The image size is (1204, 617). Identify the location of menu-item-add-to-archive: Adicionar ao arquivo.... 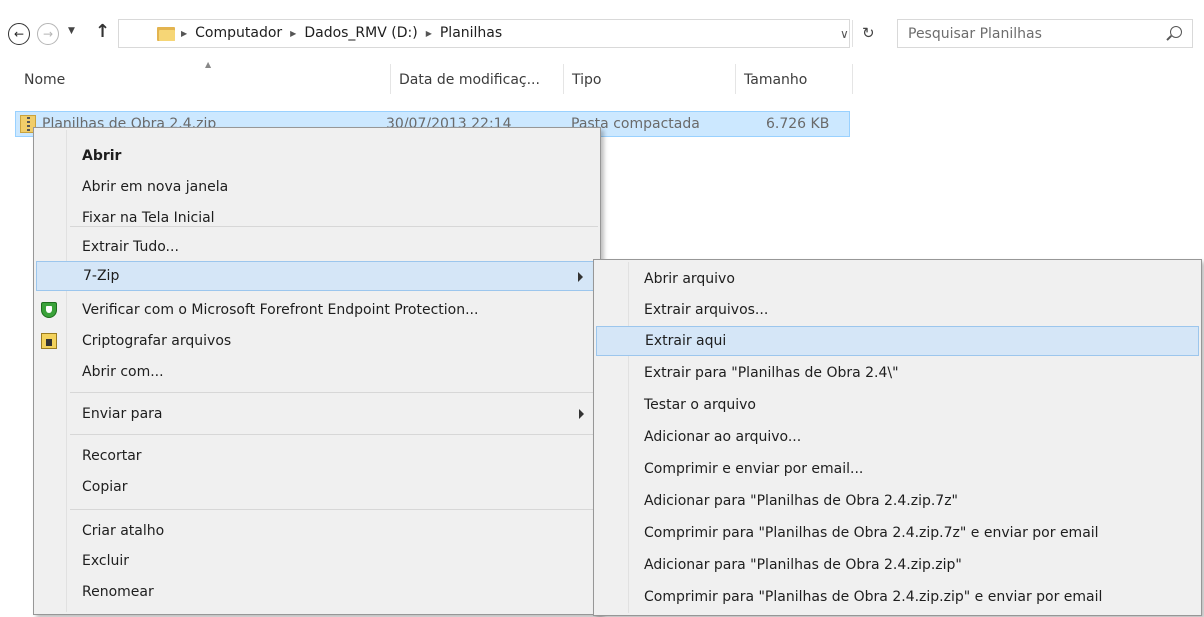
(897, 437).